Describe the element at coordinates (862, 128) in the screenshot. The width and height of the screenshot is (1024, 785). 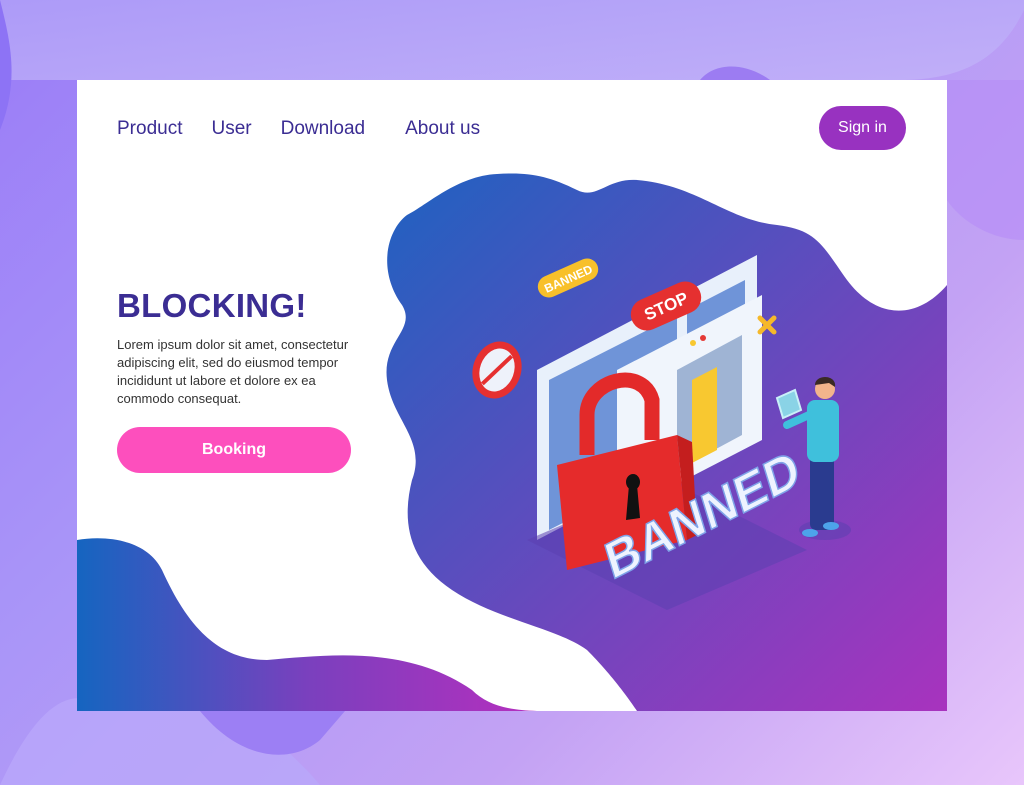
I see `sign-in-button: Sign in` at that location.